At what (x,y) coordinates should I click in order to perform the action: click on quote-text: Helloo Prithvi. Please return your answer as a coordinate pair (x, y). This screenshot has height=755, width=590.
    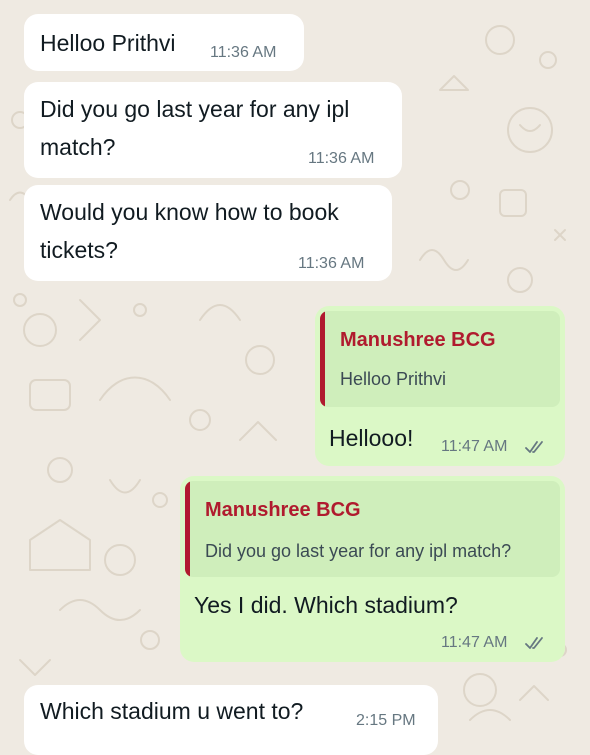
    Looking at the image, I should click on (393, 379).